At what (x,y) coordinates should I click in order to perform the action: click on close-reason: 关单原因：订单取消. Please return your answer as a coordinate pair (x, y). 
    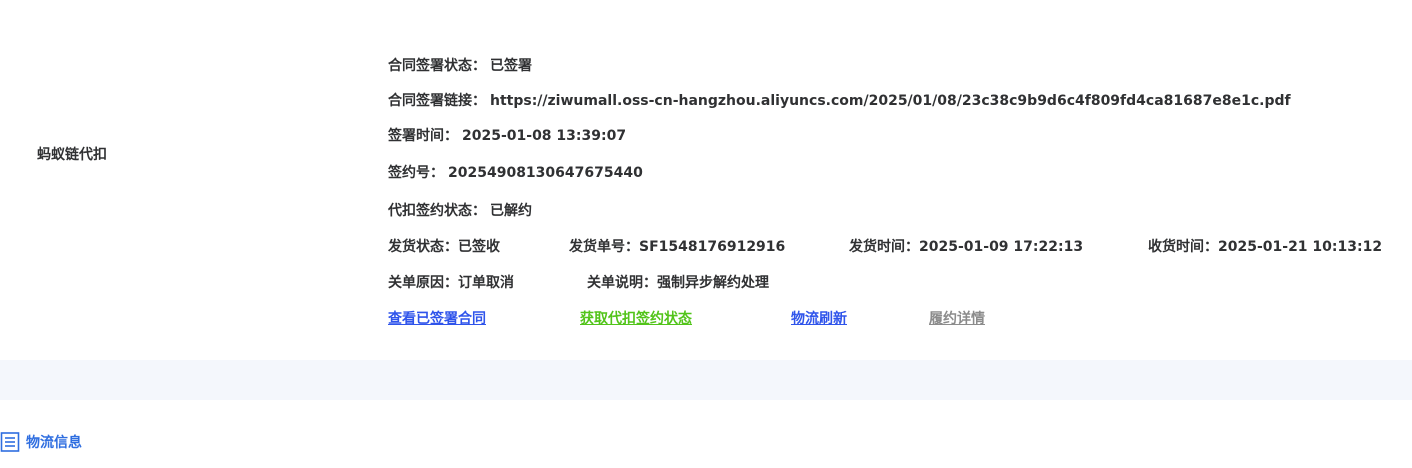
    Looking at the image, I should click on (451, 283).